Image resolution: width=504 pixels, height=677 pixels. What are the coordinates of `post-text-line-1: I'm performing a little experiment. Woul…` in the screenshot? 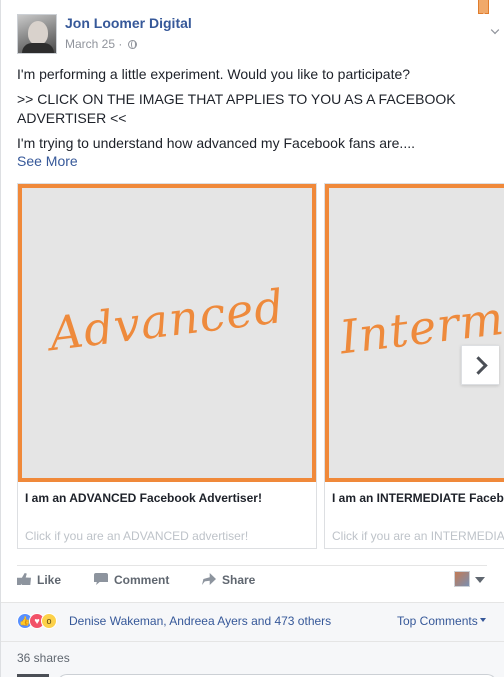 It's located at (214, 74).